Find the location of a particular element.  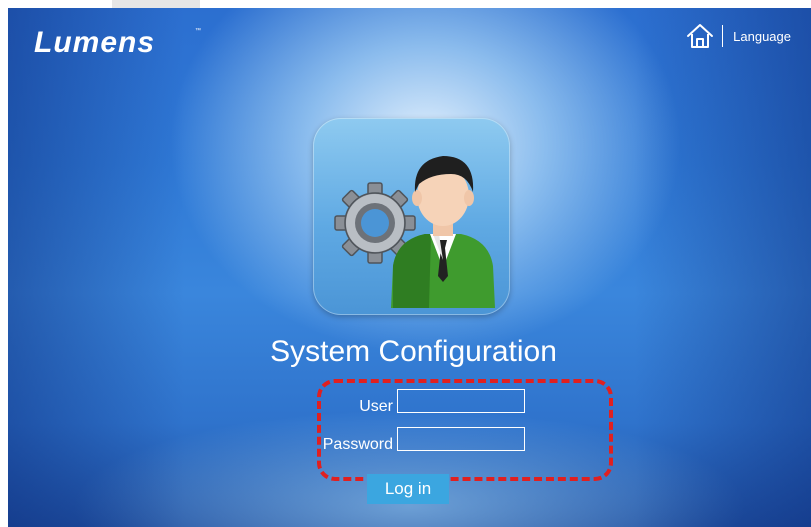

nav-divider is located at coordinates (723, 36).